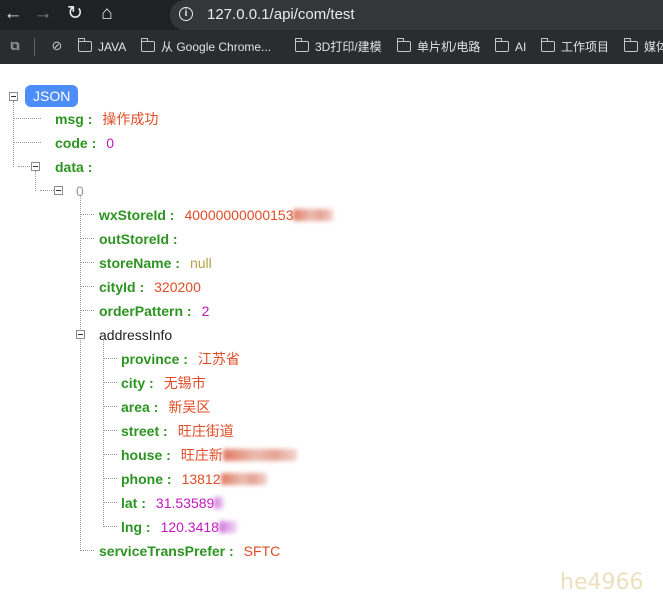 The width and height of the screenshot is (663, 610). I want to click on json-string-value: 江苏省, so click(218, 359).